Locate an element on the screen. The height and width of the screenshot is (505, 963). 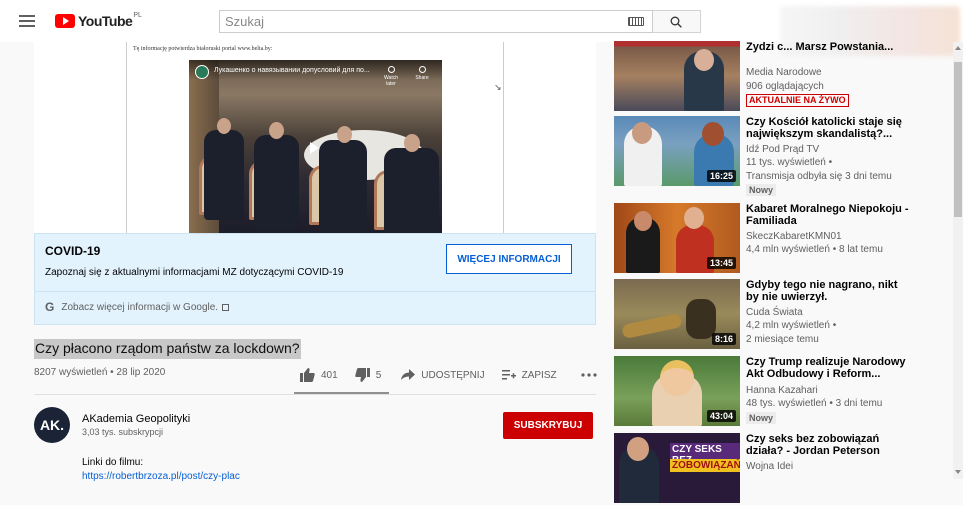
recommended-channel: SkeczKabaretKMN01 is located at coordinates (794, 236).